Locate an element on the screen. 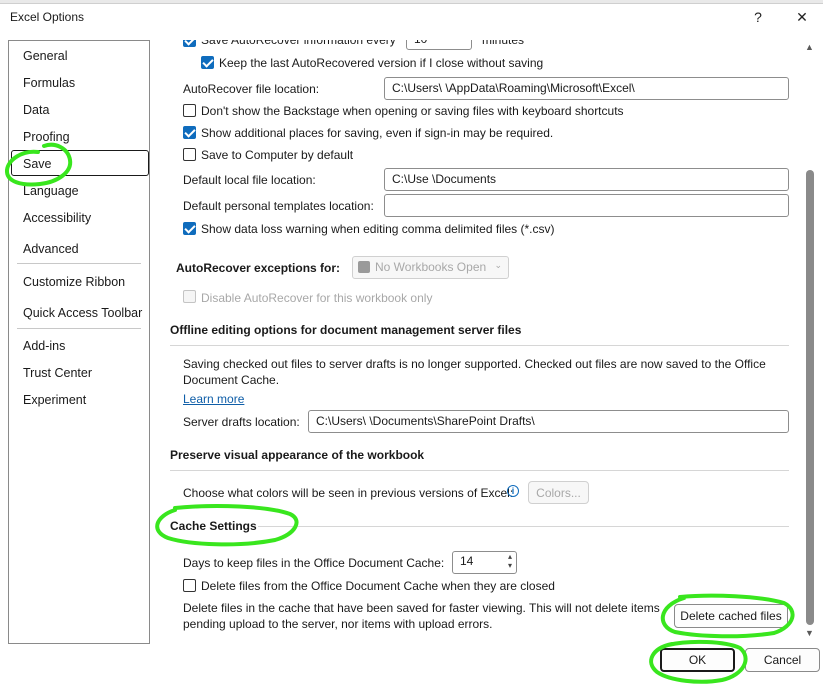 Image resolution: width=823 pixels, height=687 pixels. scroll-up-icon: ▲ is located at coordinates (809, 47).